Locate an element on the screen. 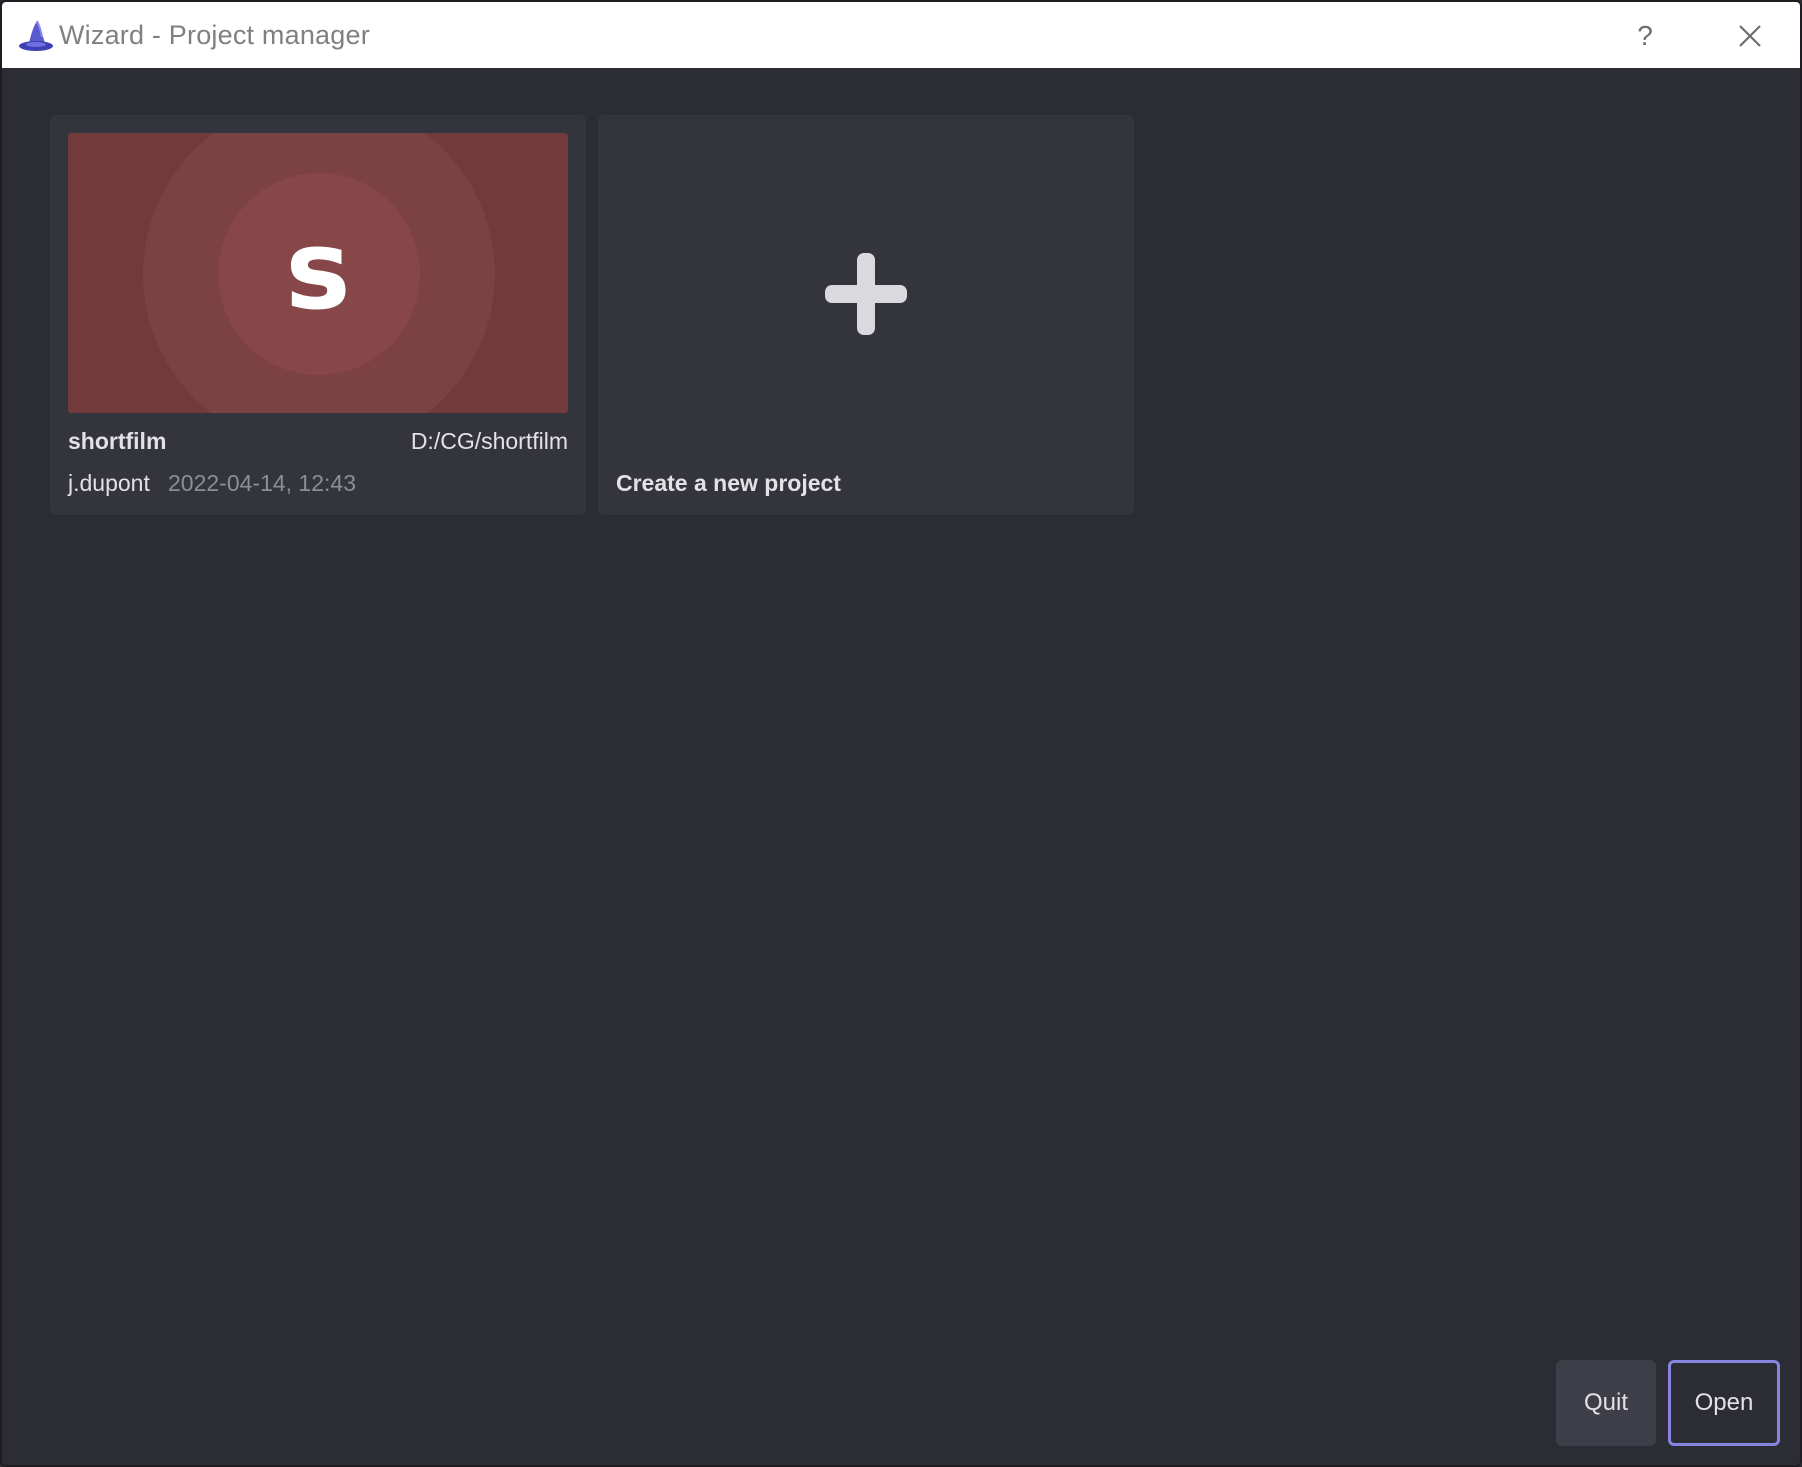 This screenshot has height=1467, width=1802. wizard-hat-icon is located at coordinates (36, 35).